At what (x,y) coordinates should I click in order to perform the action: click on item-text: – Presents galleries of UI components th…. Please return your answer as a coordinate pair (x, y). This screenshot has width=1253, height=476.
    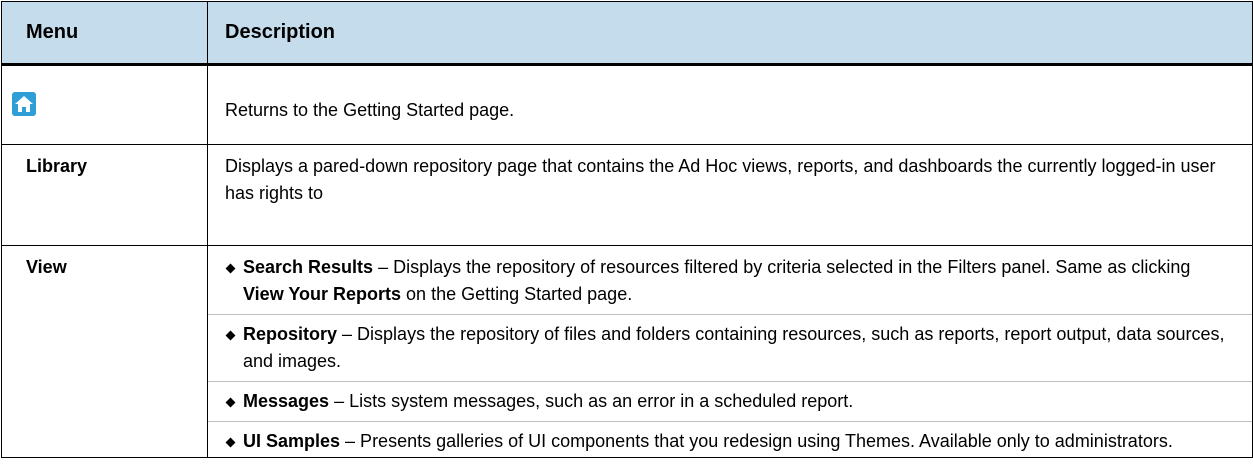
    Looking at the image, I should click on (756, 441).